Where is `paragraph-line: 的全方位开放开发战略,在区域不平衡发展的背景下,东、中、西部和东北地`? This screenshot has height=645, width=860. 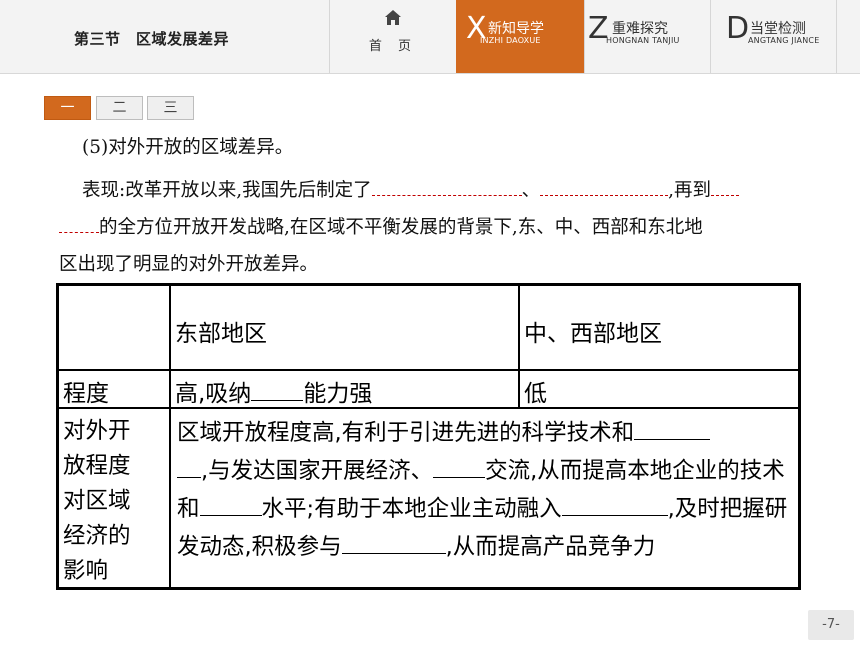 paragraph-line: 的全方位开放开发战略,在区域不平衡发展的背景下,东、中、西部和东北地 is located at coordinates (431, 226).